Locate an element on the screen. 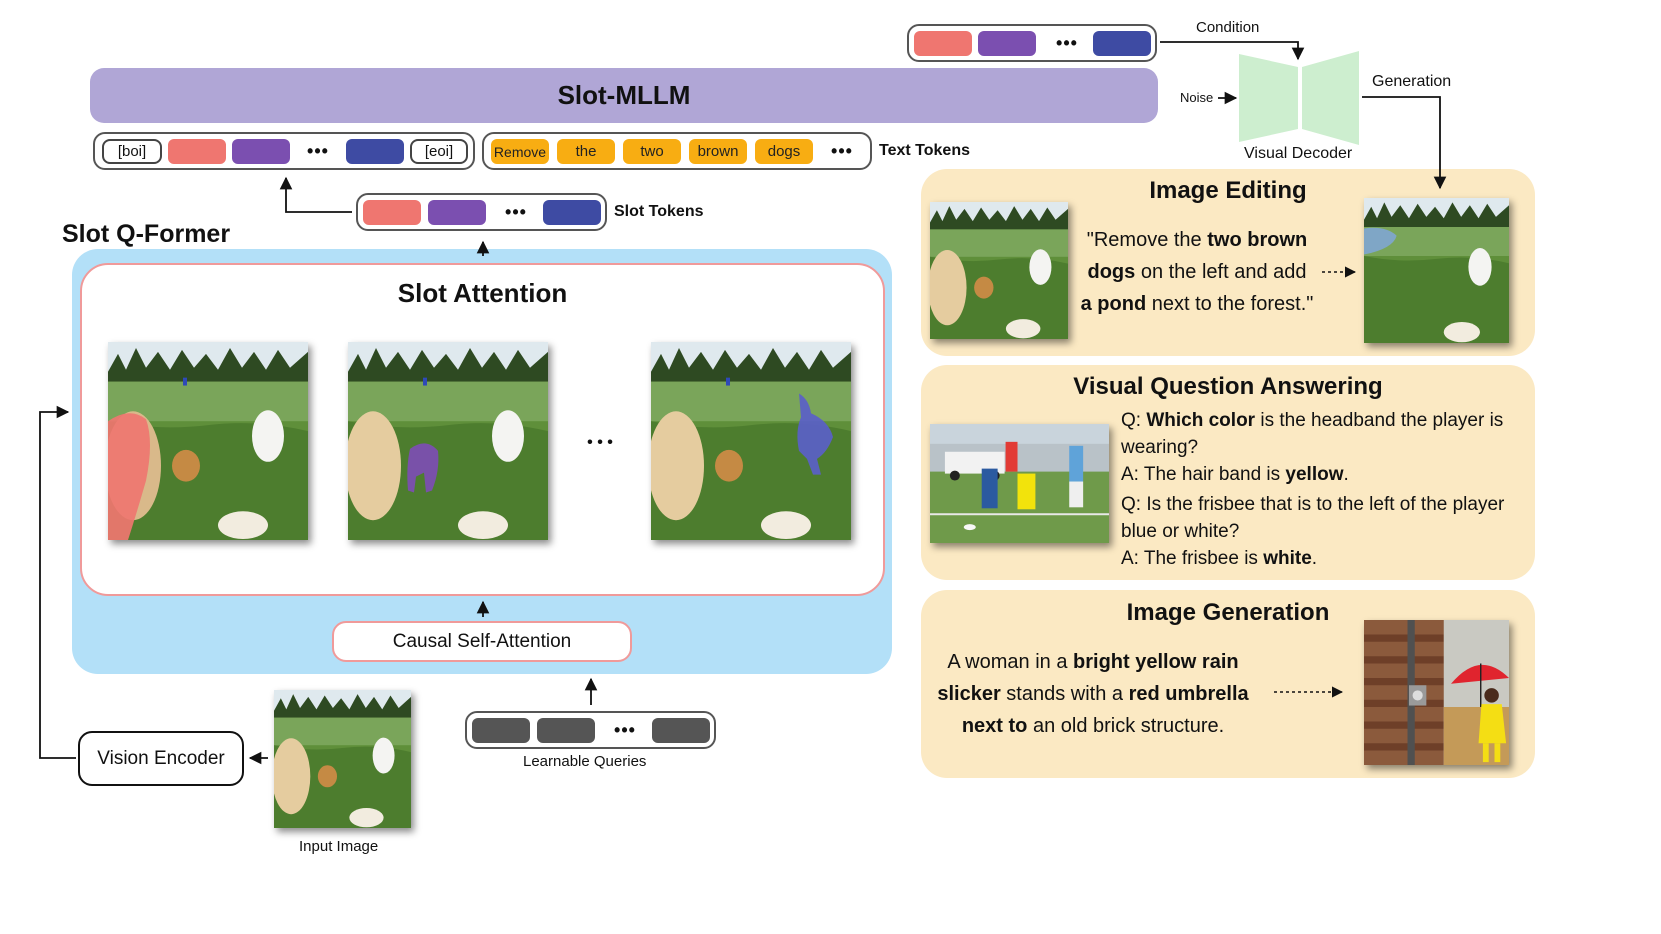 This screenshot has height=934, width=1661. input-image is located at coordinates (342, 759).